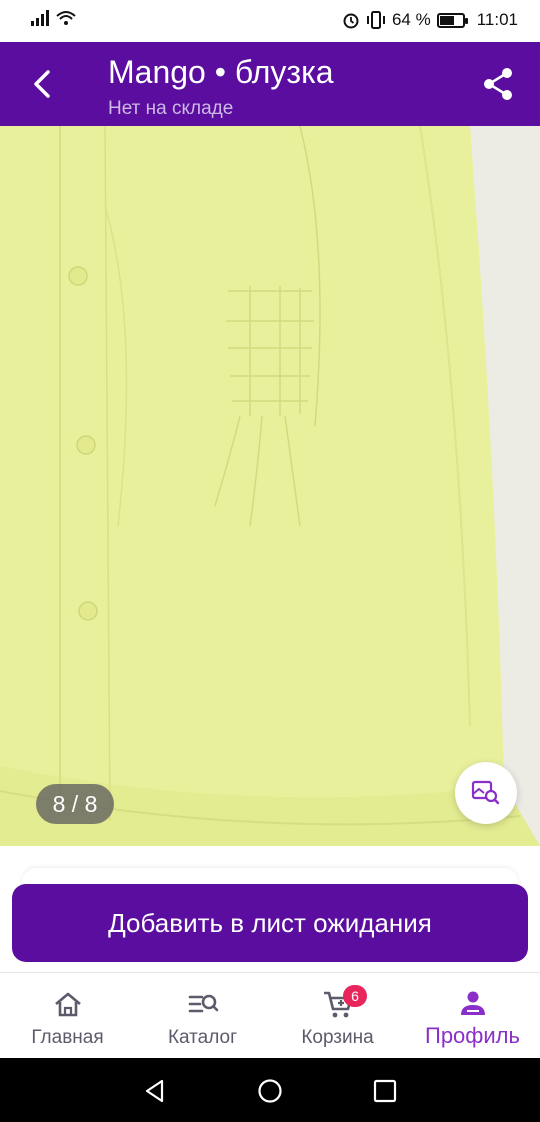 The width and height of the screenshot is (540, 1122). What do you see at coordinates (472, 1016) in the screenshot?
I see `nav-item-profile: Профиль` at bounding box center [472, 1016].